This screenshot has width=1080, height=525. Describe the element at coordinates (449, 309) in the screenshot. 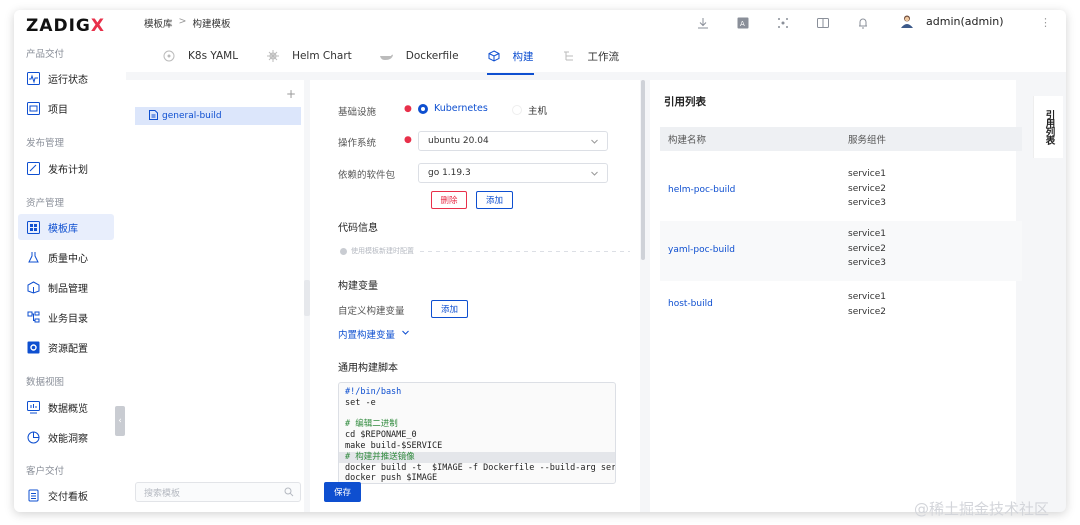

I see `add-custom-var-button: 添加` at that location.